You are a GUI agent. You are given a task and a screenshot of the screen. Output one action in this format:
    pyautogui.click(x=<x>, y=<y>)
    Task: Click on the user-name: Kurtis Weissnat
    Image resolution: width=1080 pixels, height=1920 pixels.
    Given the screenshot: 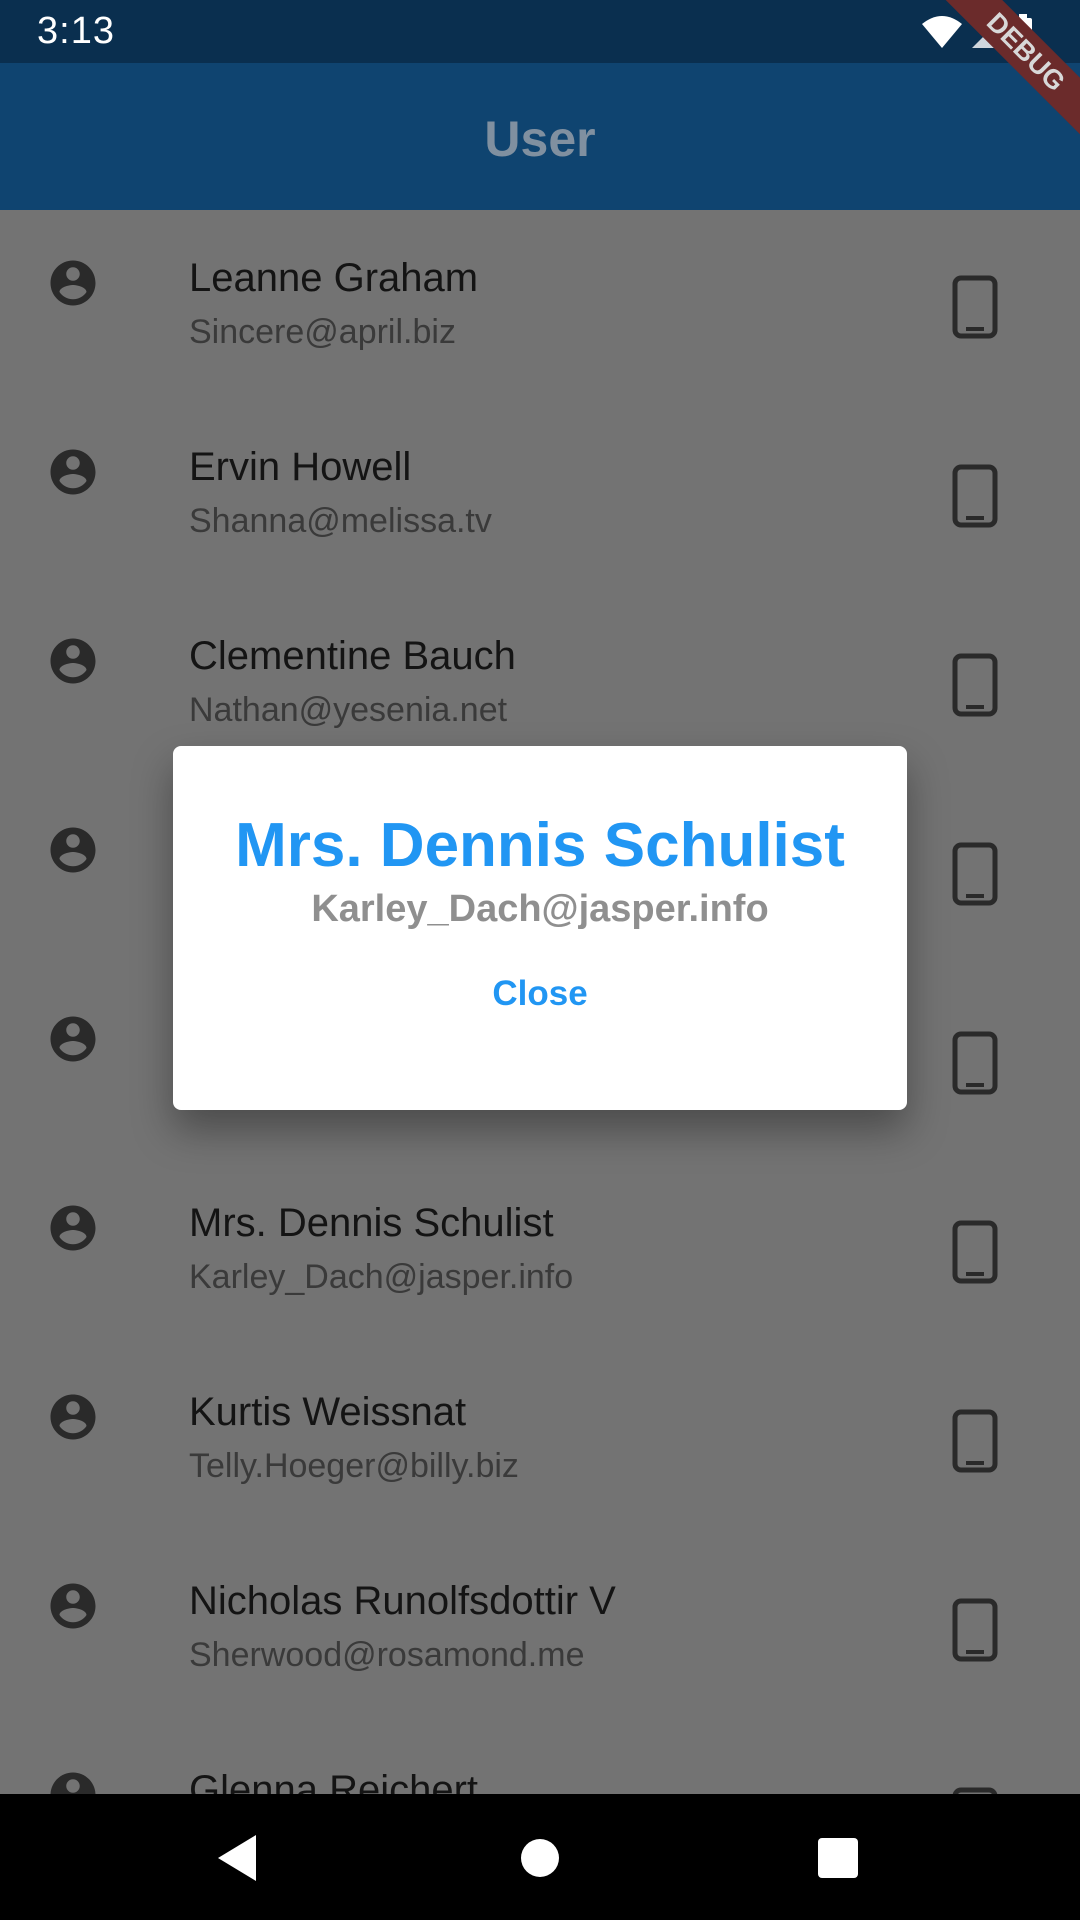 What is the action you would take?
    pyautogui.click(x=328, y=1412)
    